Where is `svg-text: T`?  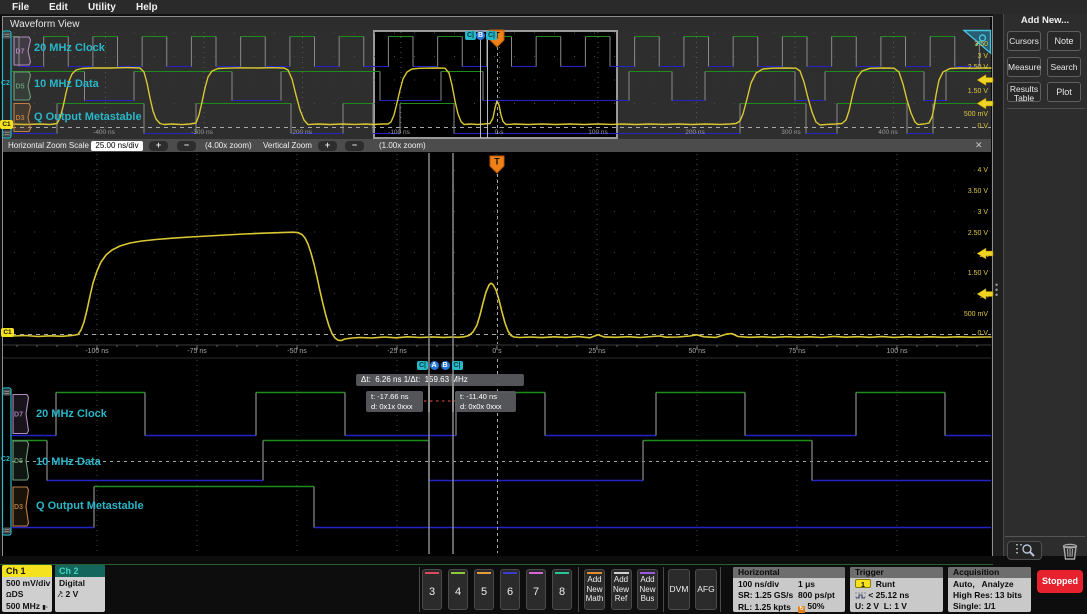 svg-text: T is located at coordinates (497, 162).